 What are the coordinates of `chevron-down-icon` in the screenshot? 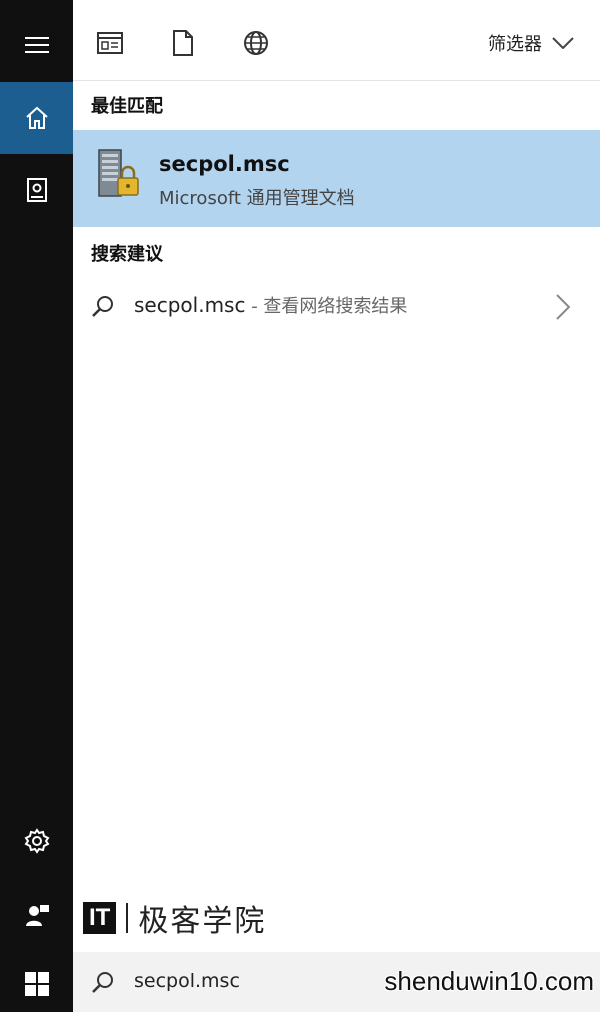 It's located at (563, 43).